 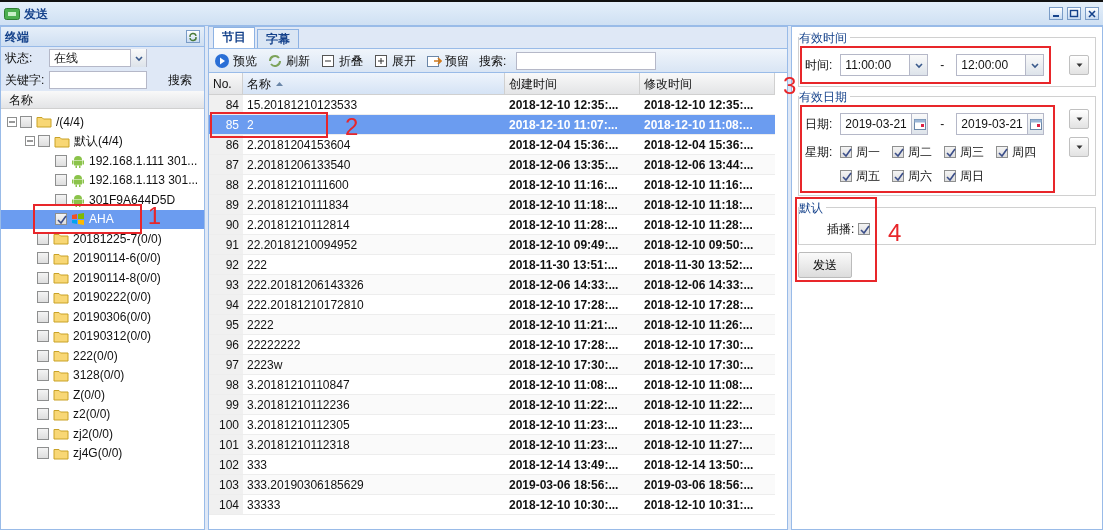 What do you see at coordinates (707, 84) in the screenshot?
I see `column-header: 修改时间` at bounding box center [707, 84].